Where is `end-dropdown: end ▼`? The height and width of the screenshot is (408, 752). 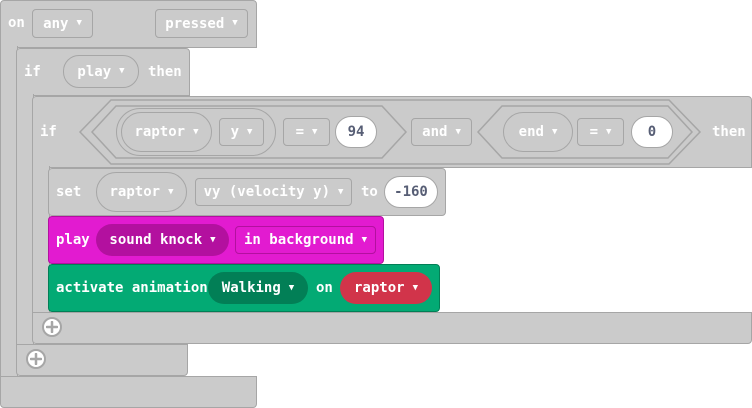
end-dropdown: end ▼ is located at coordinates (538, 132).